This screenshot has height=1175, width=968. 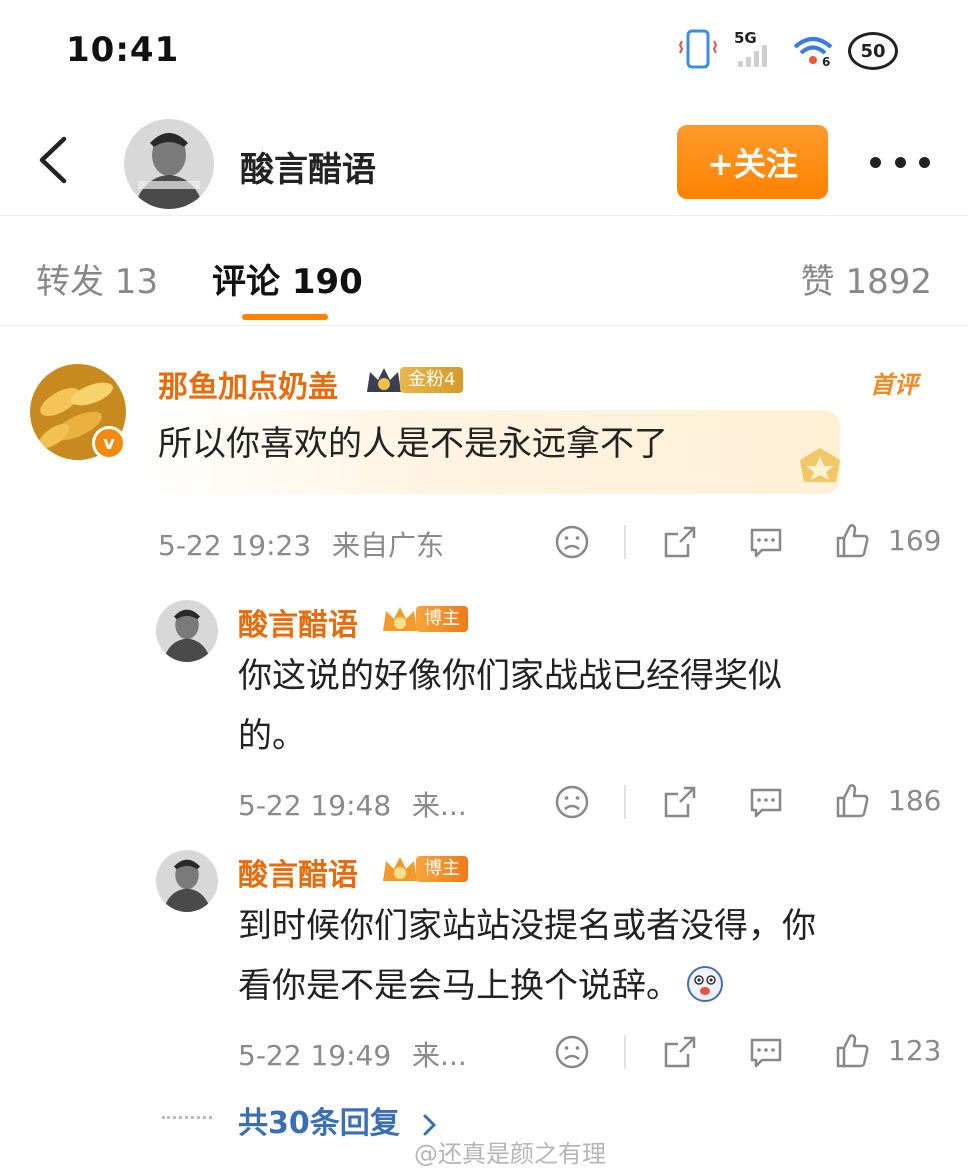 I want to click on fan-badge-label: 金粉4, so click(x=432, y=380).